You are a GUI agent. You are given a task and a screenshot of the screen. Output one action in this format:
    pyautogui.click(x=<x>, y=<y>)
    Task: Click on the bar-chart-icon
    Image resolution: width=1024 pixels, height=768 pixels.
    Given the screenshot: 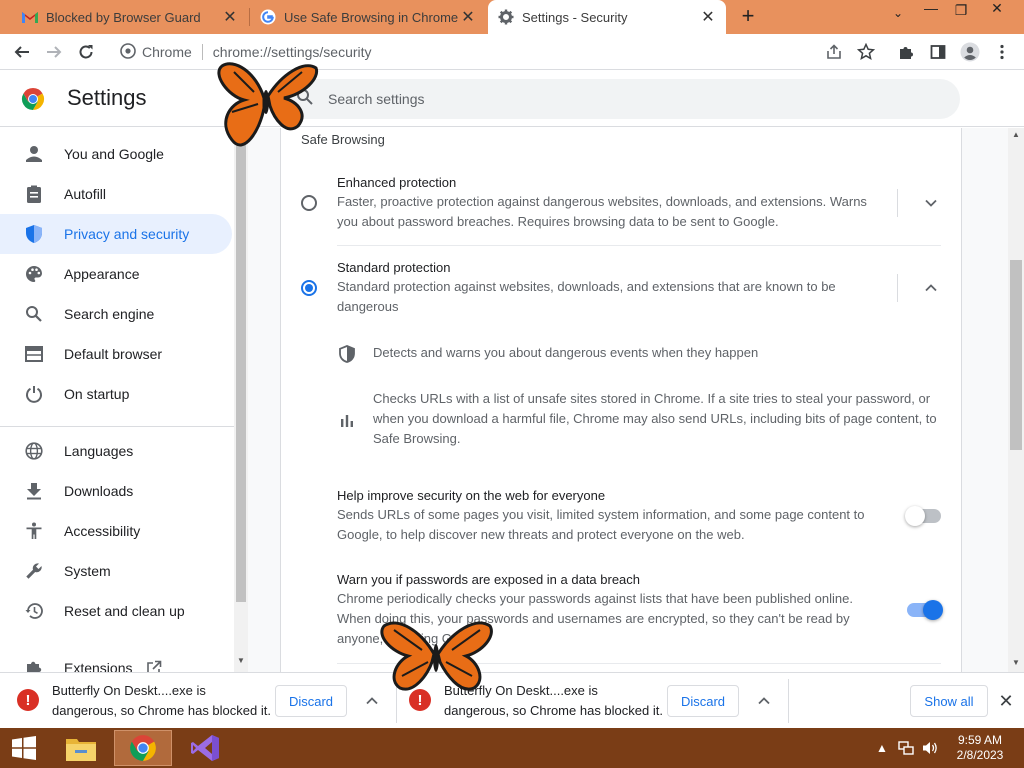 What is the action you would take?
    pyautogui.click(x=347, y=420)
    